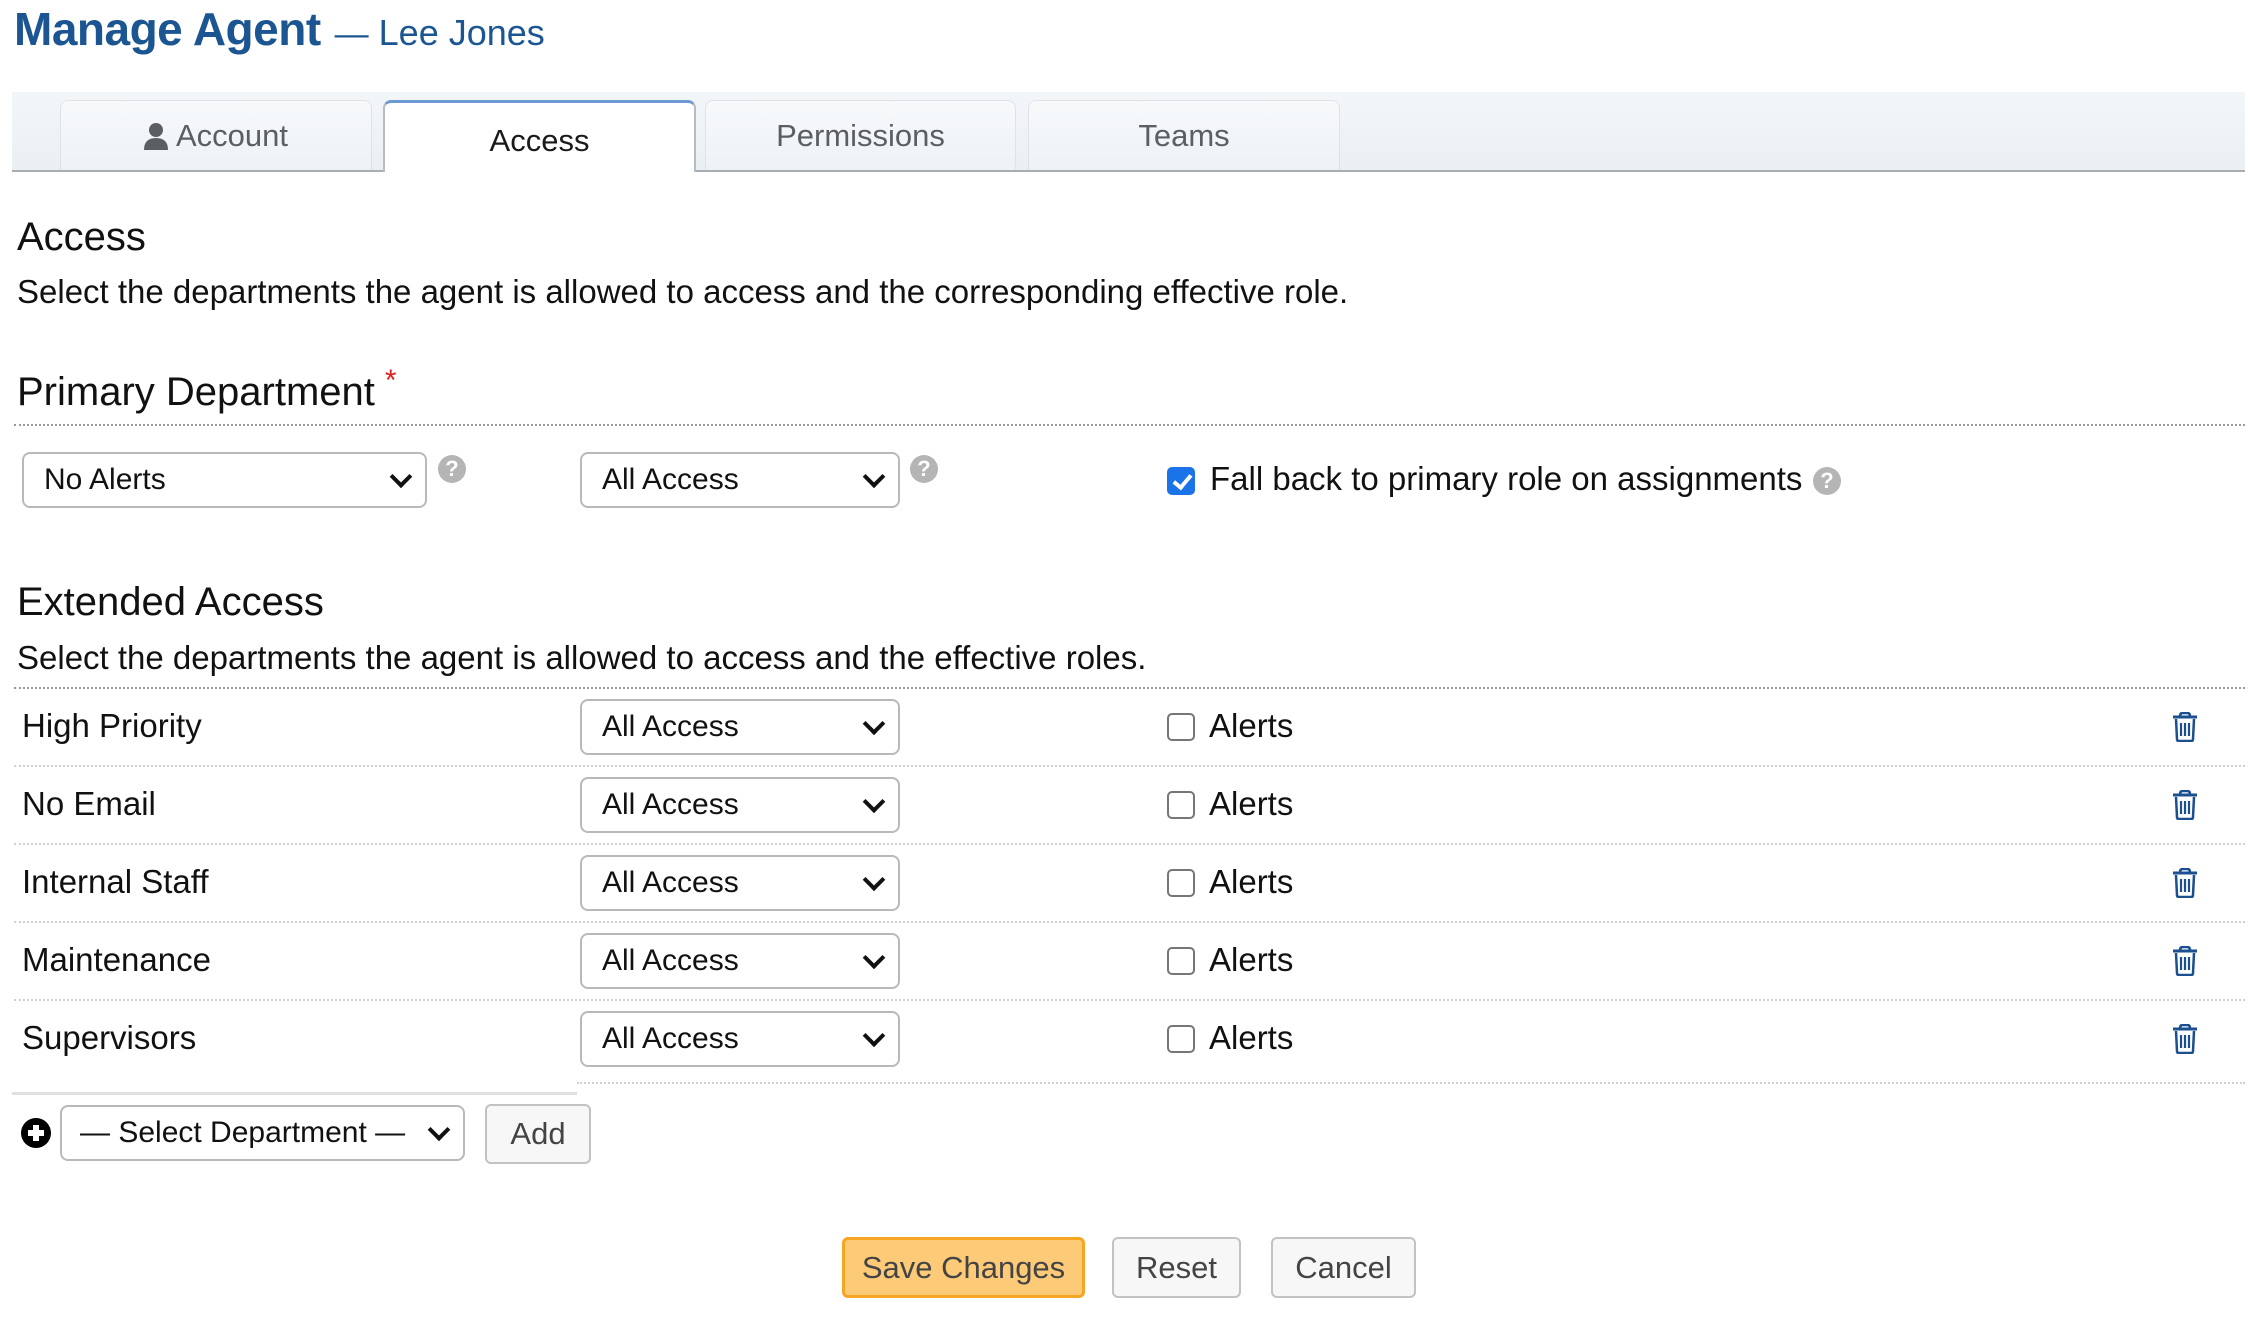 This screenshot has height=1328, width=2250. I want to click on save-changes-button: Save Changes, so click(963, 1267).